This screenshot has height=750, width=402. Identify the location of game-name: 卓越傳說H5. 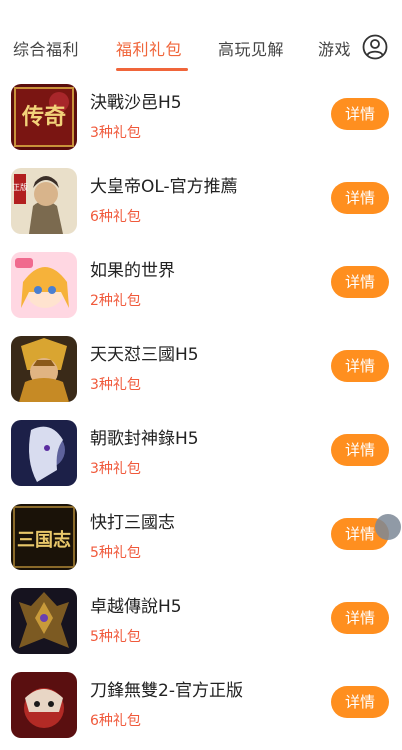
(136, 607).